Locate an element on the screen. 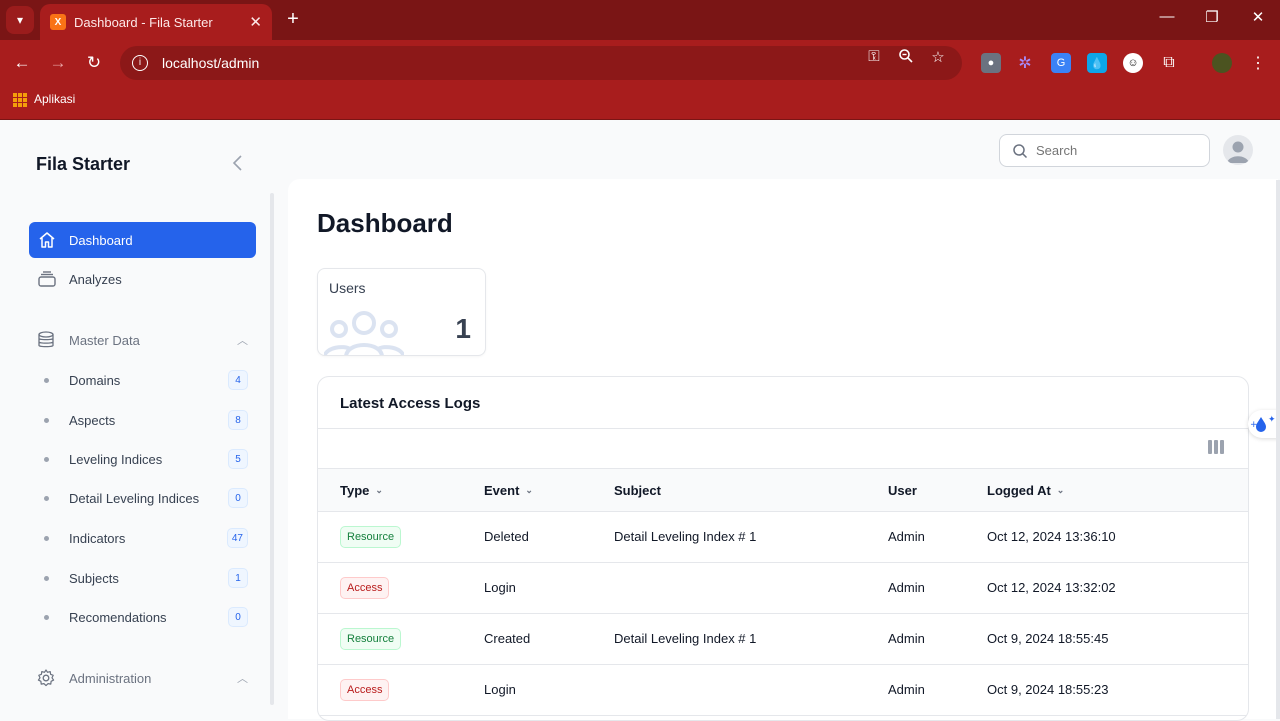 This screenshot has height=721, width=1280. sidebar-item-label: Dashboard is located at coordinates (101, 240).